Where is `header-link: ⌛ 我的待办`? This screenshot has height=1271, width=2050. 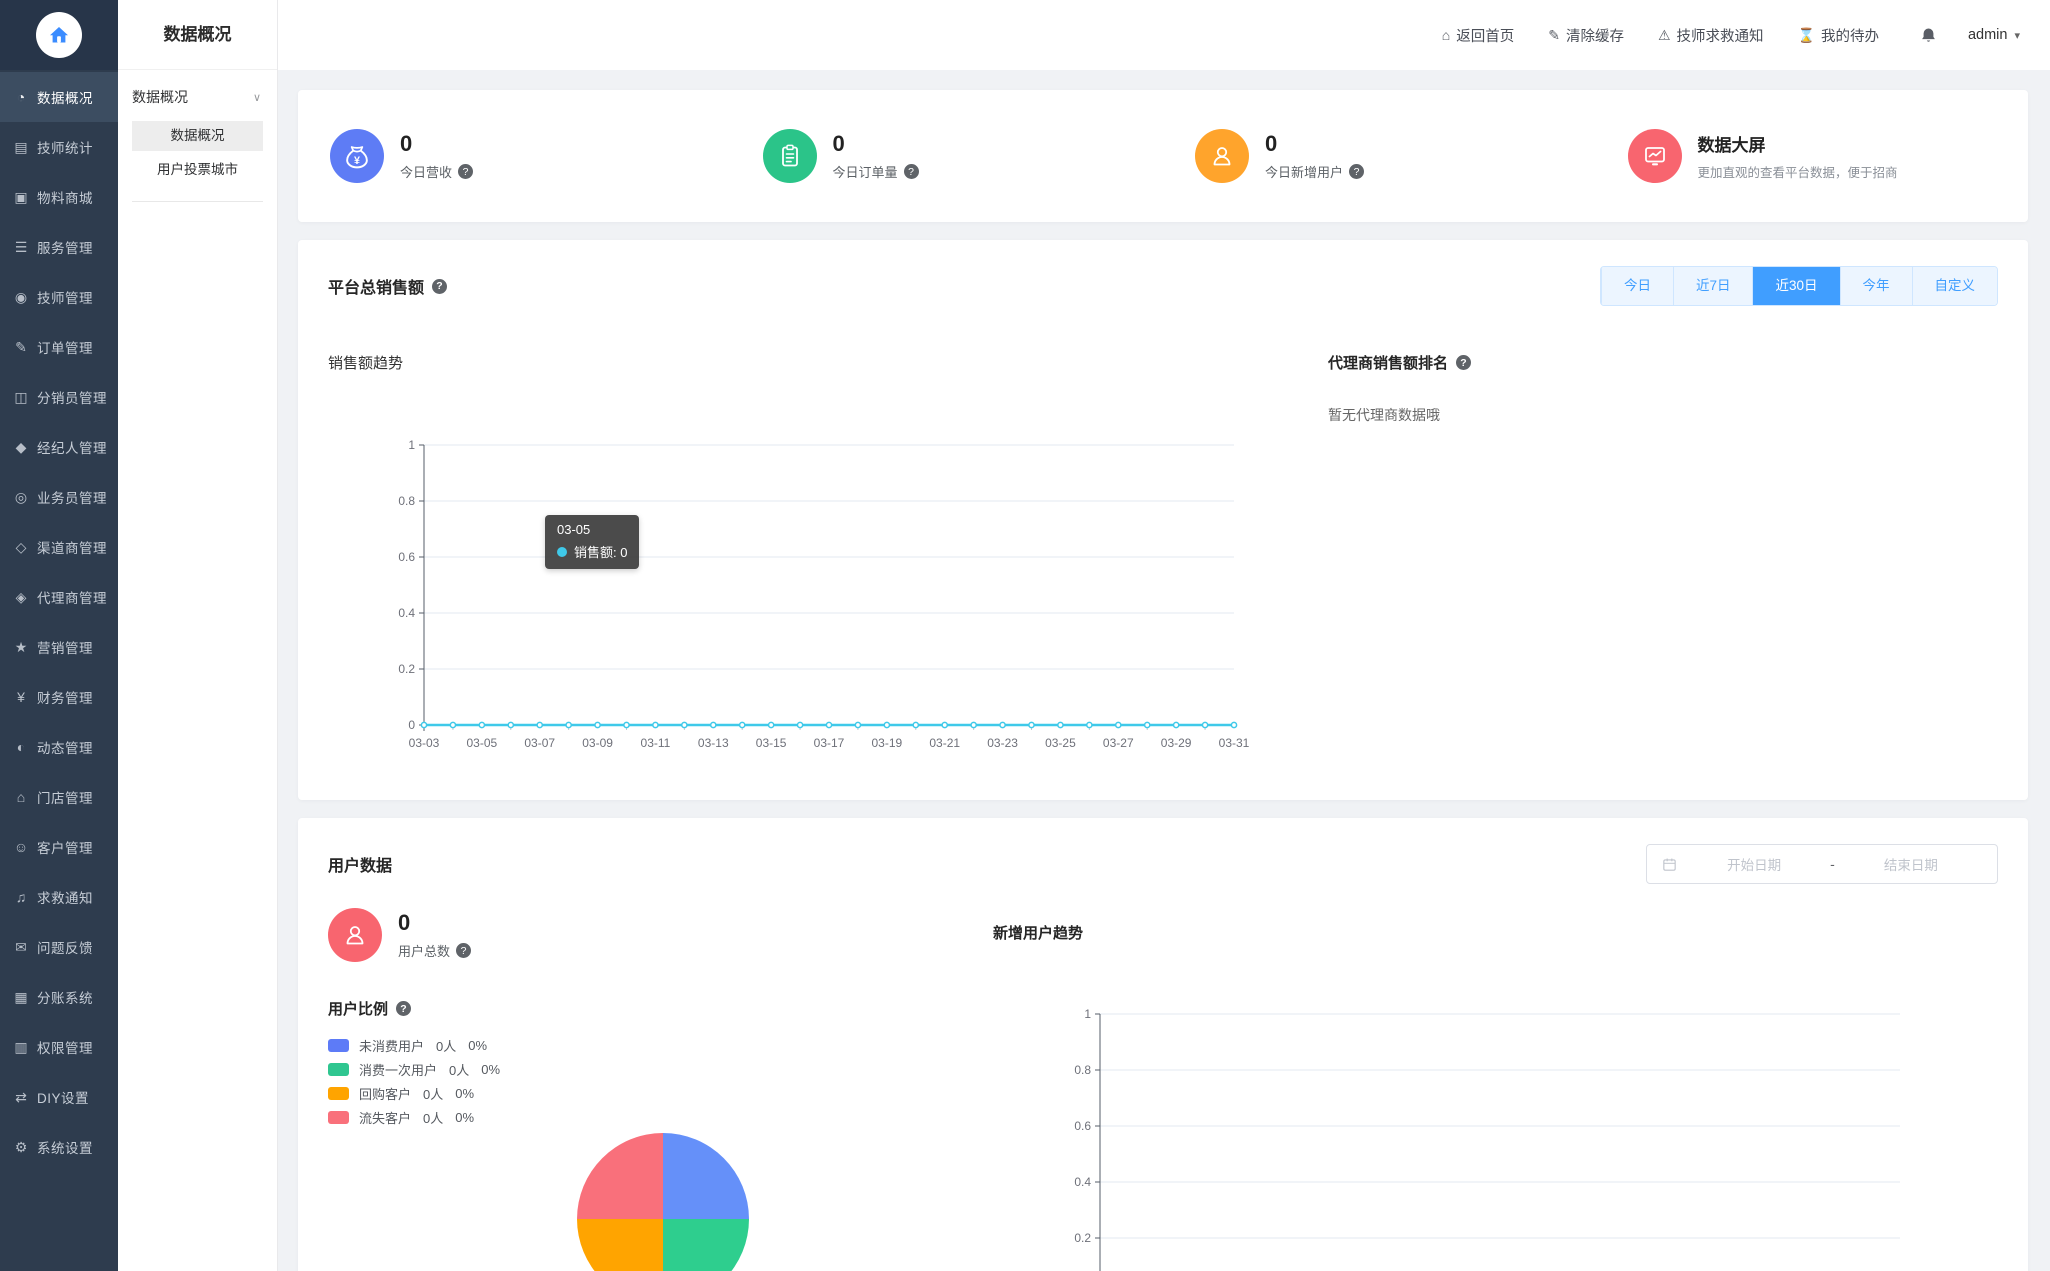
header-link: ⌛ 我的待办 is located at coordinates (1838, 35).